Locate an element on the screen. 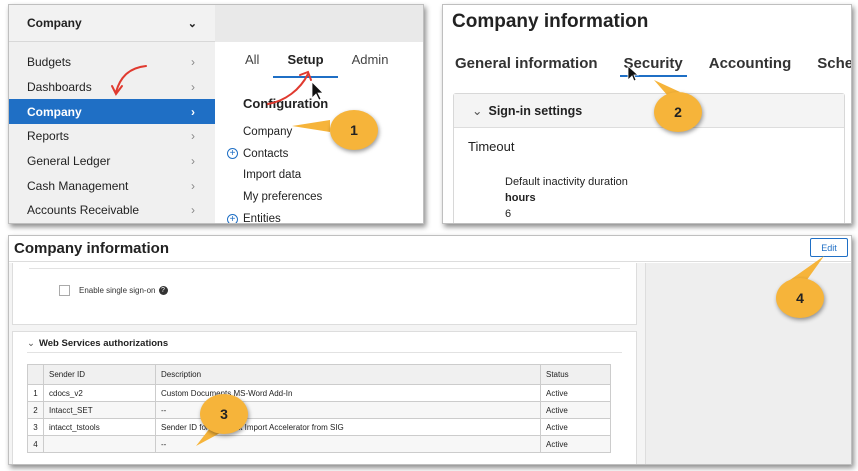 Image resolution: width=858 pixels, height=471 pixels. table-row: 4 -- Active is located at coordinates (319, 444).